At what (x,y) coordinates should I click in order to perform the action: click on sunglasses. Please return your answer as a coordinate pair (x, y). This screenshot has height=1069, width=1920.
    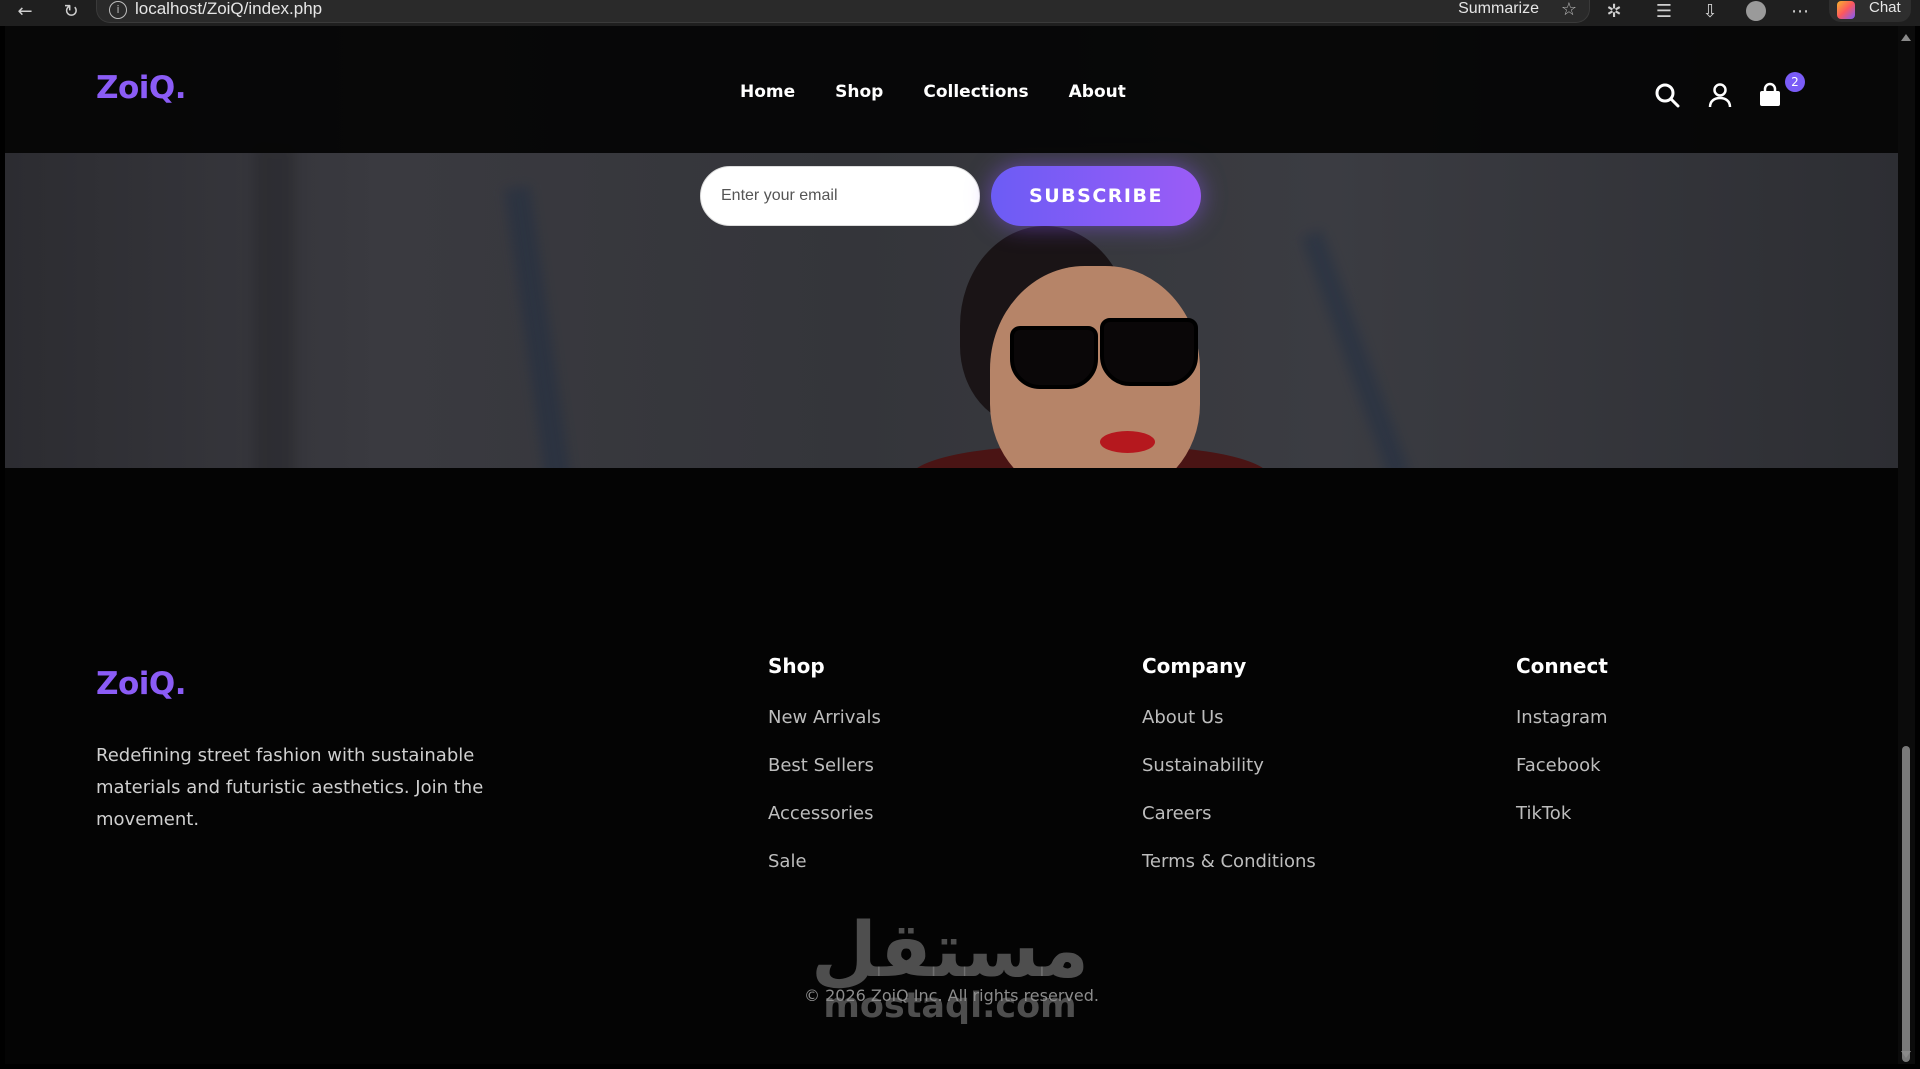
    Looking at the image, I should click on (1054, 357).